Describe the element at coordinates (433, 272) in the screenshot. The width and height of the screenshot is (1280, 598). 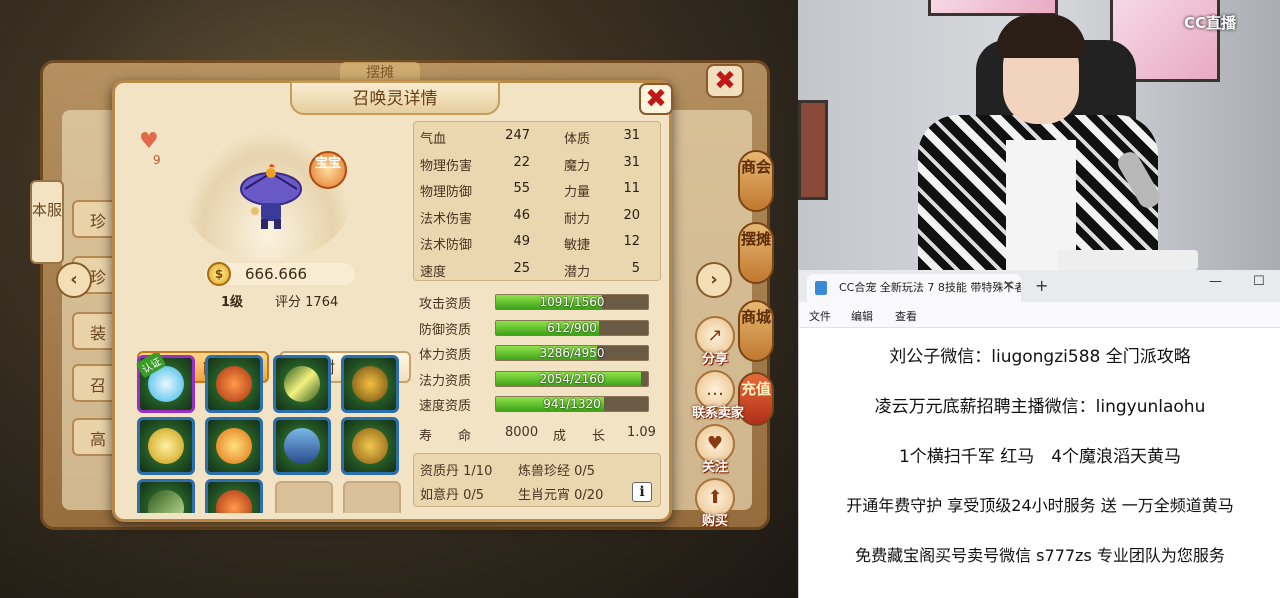
I see `stat-label: 速度` at that location.